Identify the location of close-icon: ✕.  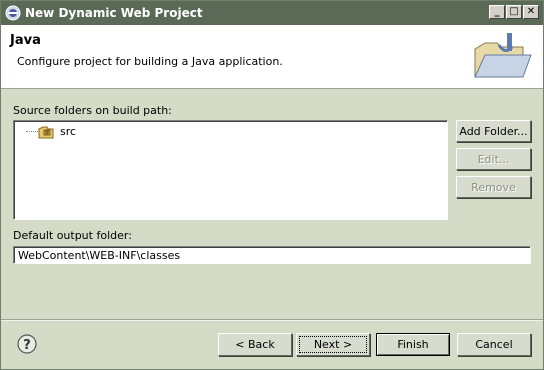
(531, 11).